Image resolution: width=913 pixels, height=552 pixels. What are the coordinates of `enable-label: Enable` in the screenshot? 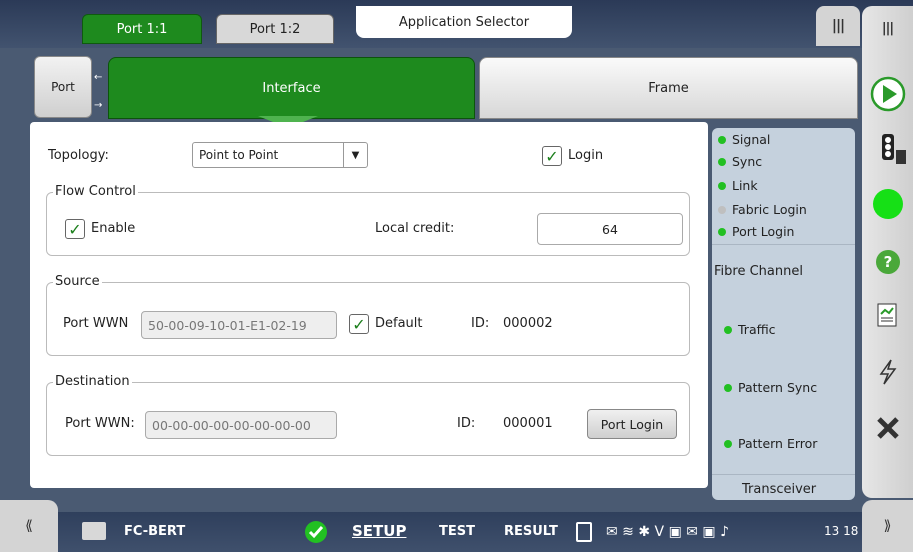 It's located at (113, 228).